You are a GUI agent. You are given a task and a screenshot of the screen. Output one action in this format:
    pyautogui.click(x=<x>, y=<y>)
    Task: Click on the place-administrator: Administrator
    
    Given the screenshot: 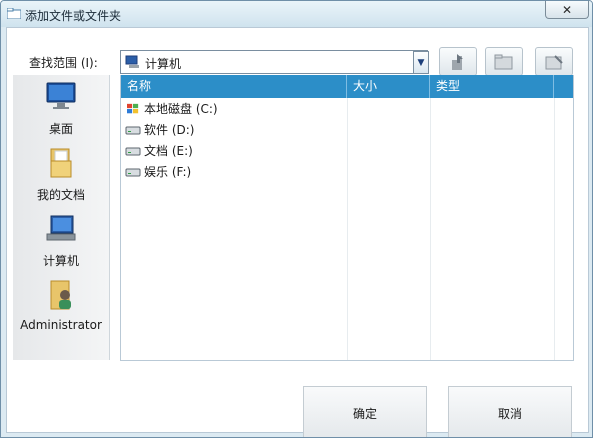 What is the action you would take?
    pyautogui.click(x=61, y=305)
    